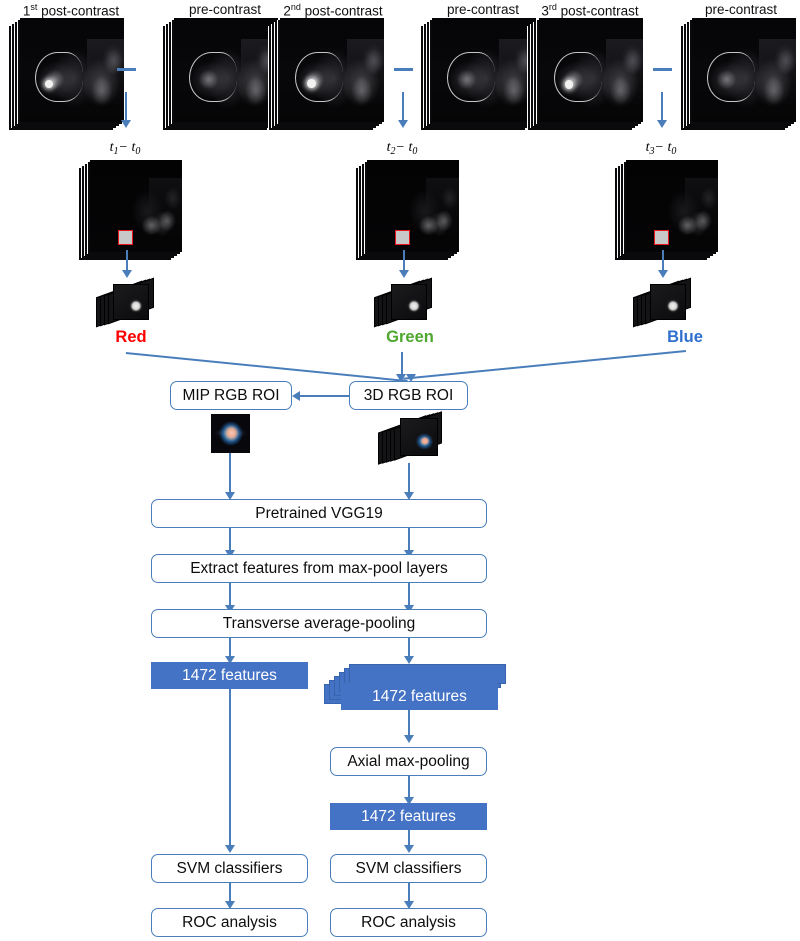 The width and height of the screenshot is (800, 941). I want to click on roc-analysis-left-label: ROC analysis, so click(229, 922).